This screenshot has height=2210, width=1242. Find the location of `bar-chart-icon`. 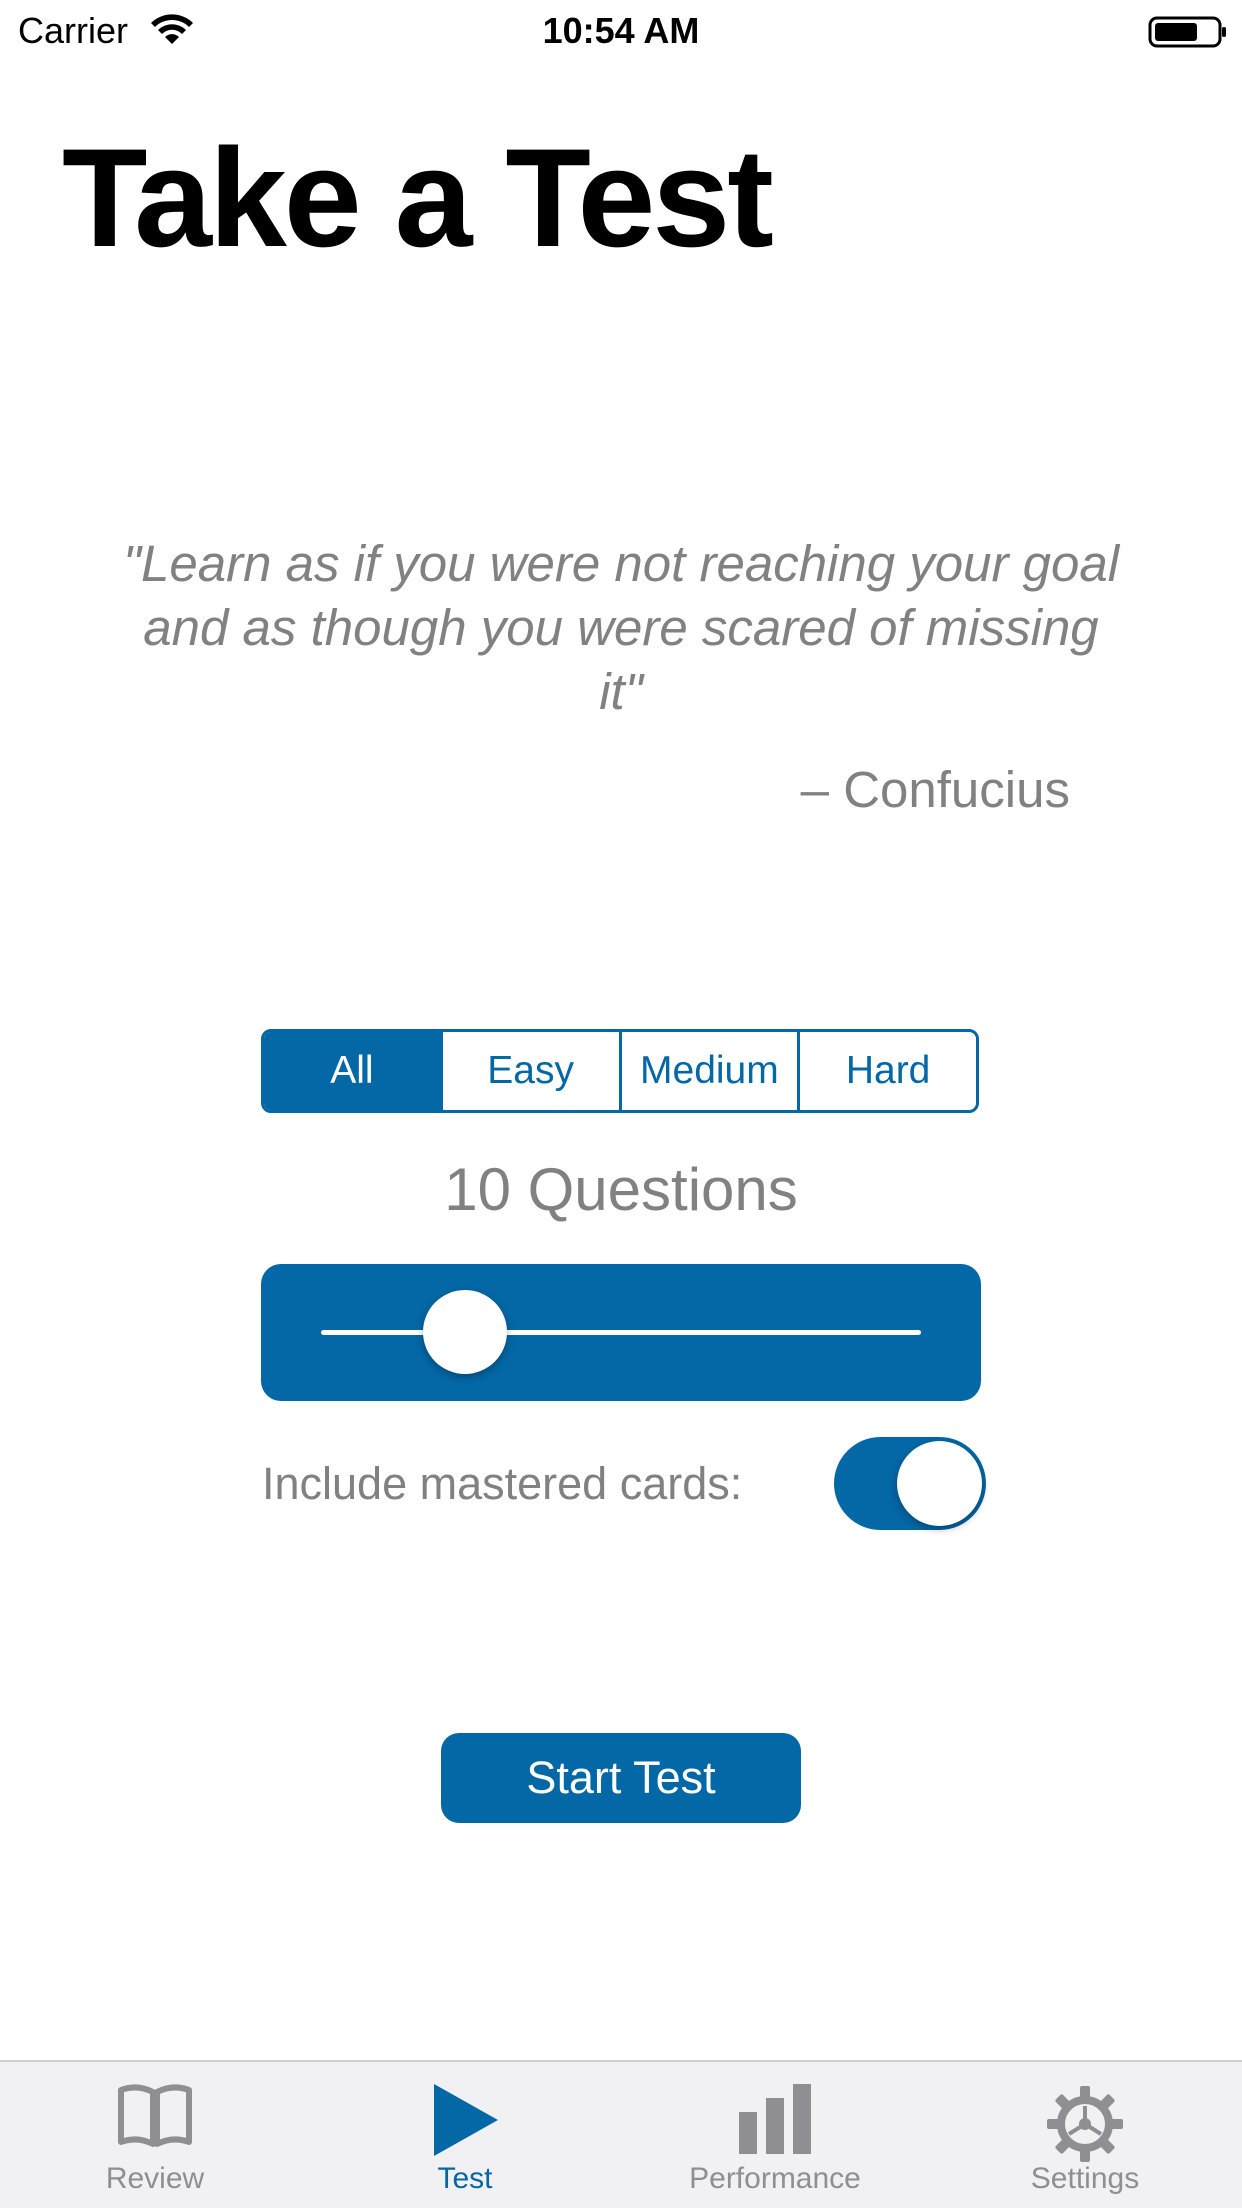

bar-chart-icon is located at coordinates (775, 2119).